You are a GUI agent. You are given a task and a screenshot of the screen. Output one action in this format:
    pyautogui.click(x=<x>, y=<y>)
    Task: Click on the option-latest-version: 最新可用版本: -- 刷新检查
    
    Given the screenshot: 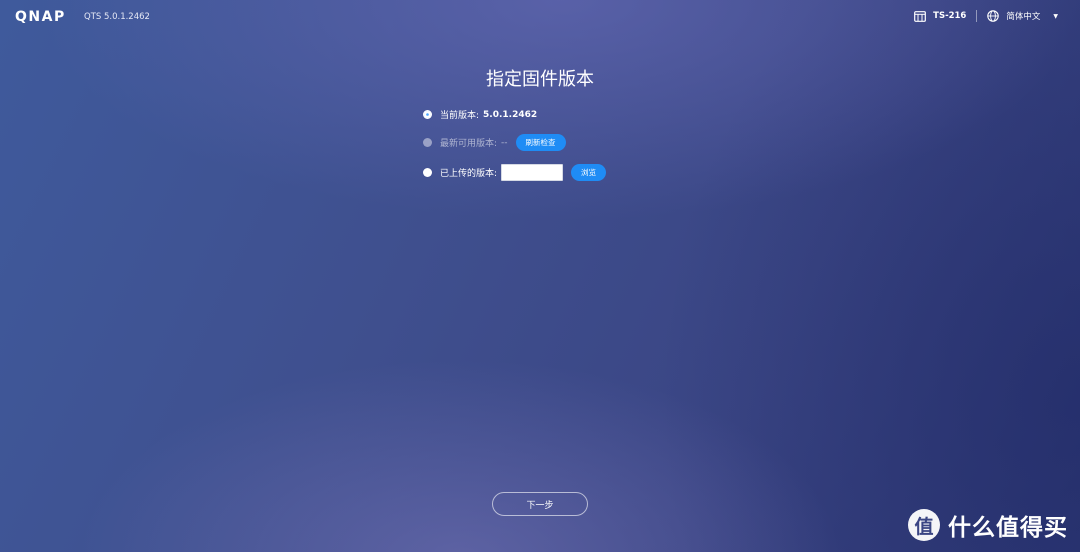 What is the action you would take?
    pyautogui.click(x=494, y=142)
    